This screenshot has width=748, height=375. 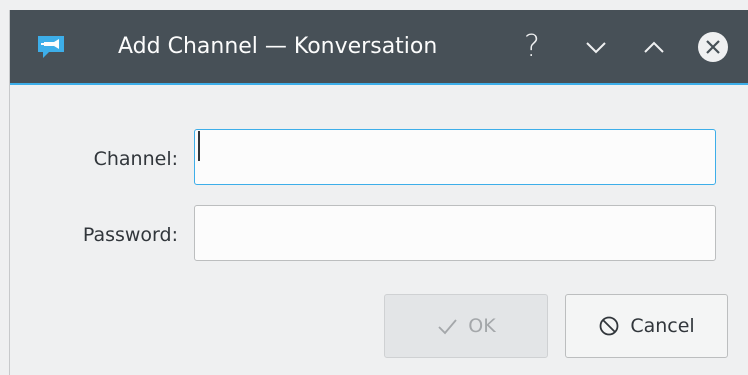 I want to click on text-caret, so click(x=199, y=146).